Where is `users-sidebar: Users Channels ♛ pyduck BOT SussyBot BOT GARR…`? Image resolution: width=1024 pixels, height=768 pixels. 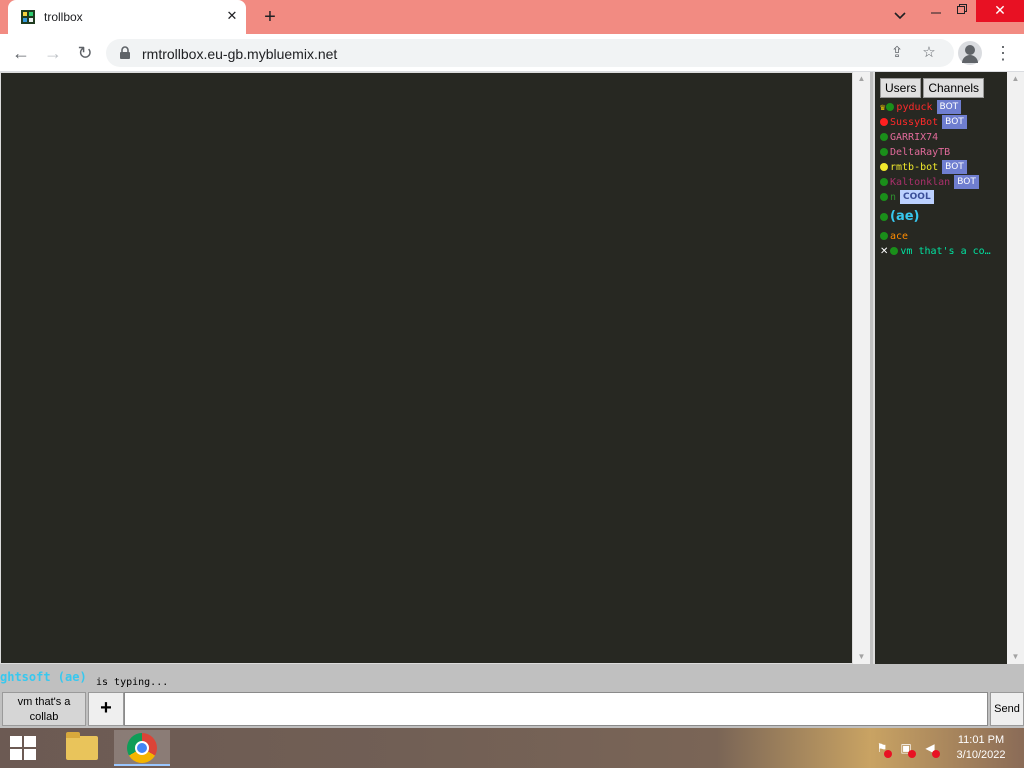 users-sidebar: Users Channels ♛ pyduck BOT SussyBot BOT GARR… is located at coordinates (940, 368).